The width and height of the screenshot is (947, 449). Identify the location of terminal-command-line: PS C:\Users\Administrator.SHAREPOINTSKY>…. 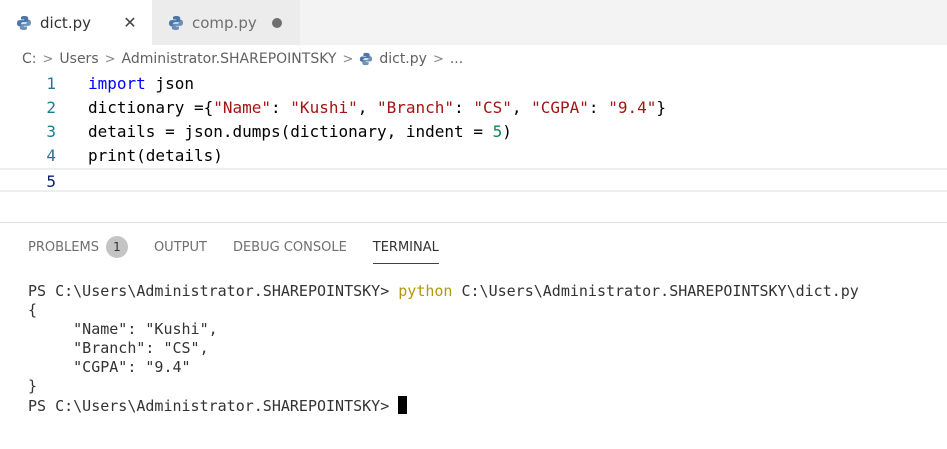
(483, 291).